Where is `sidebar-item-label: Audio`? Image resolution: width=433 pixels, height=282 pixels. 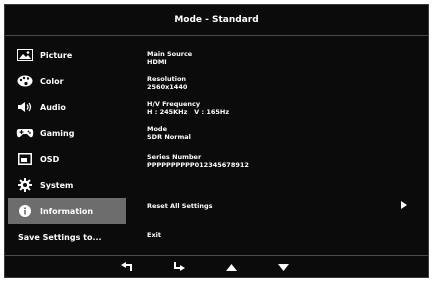 sidebar-item-label: Audio is located at coordinates (53, 107).